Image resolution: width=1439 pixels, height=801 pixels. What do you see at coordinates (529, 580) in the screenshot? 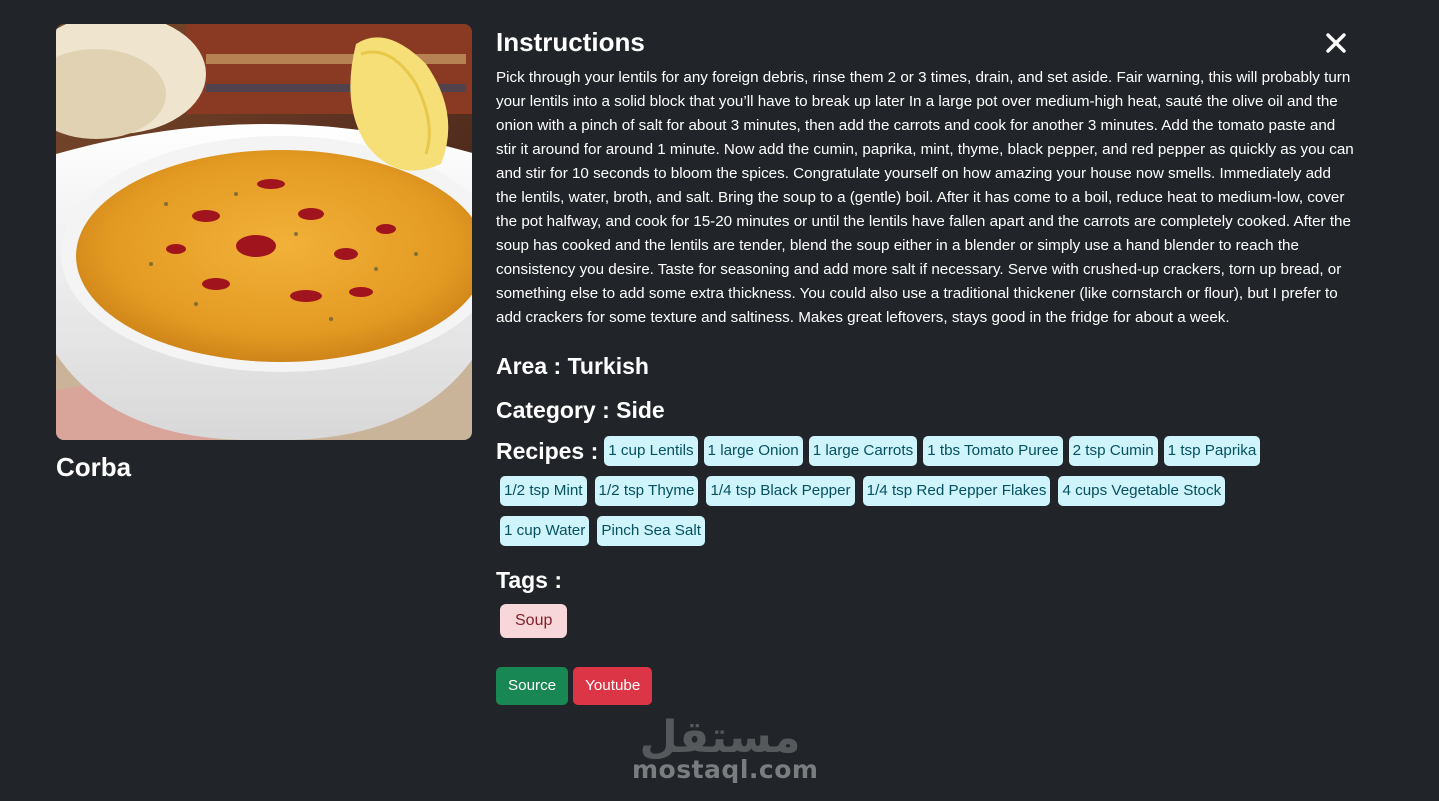
I see `tags-label: Tags :` at bounding box center [529, 580].